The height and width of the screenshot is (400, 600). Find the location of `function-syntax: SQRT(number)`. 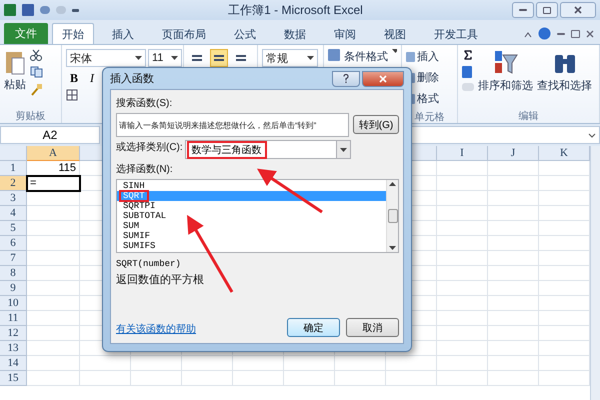

function-syntax: SQRT(number) is located at coordinates (148, 264).